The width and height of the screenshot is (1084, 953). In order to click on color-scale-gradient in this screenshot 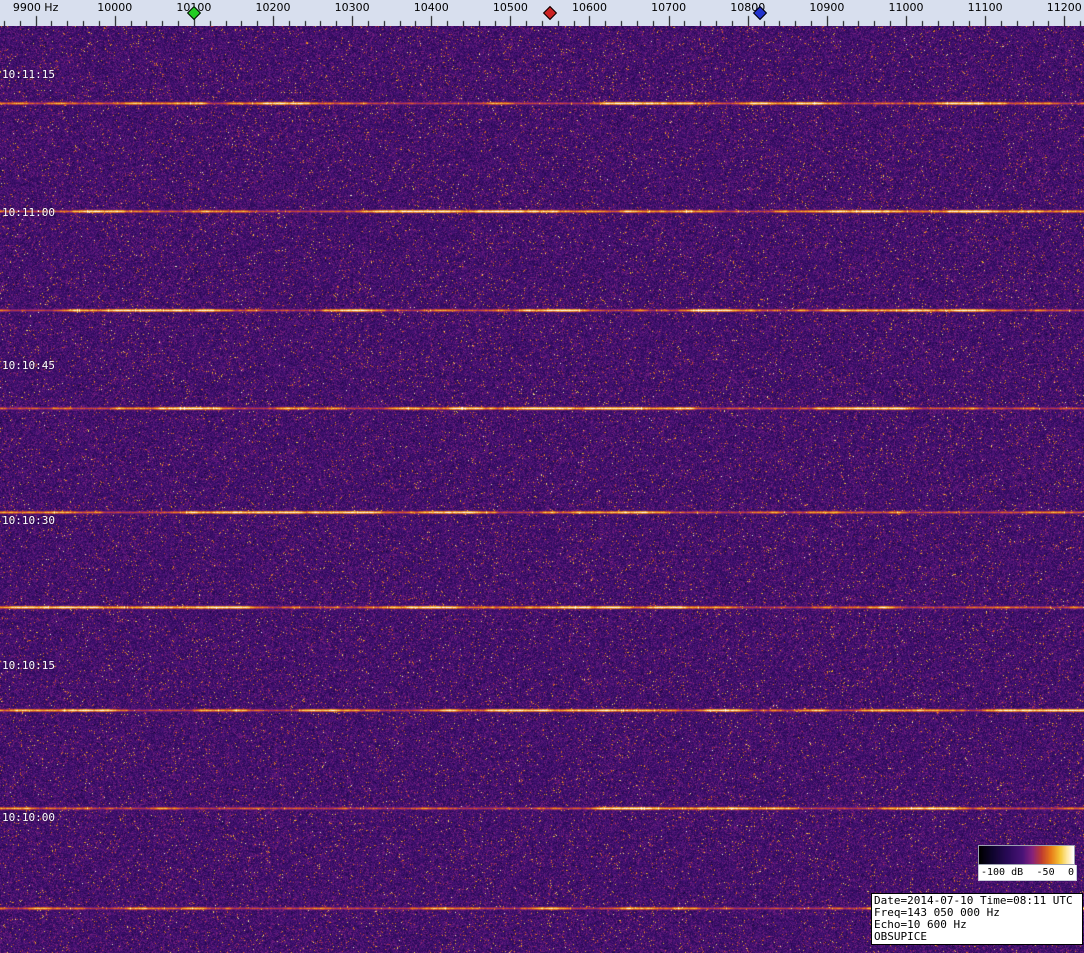, I will do `click(1026, 855)`.